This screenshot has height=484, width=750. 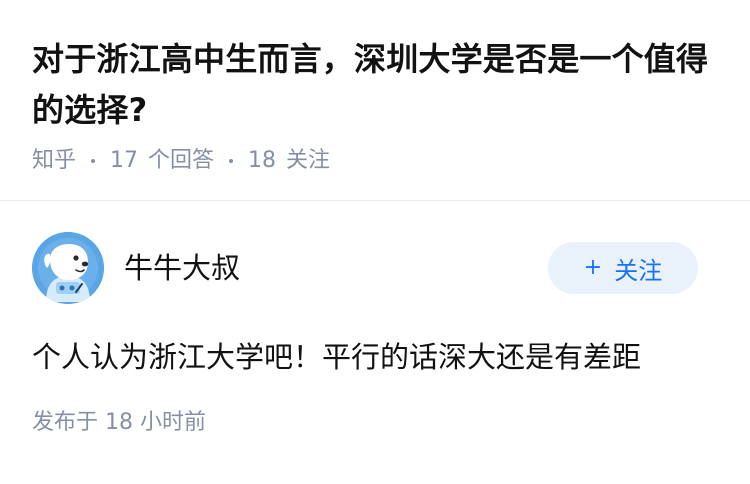 I want to click on section-divider, so click(x=375, y=200).